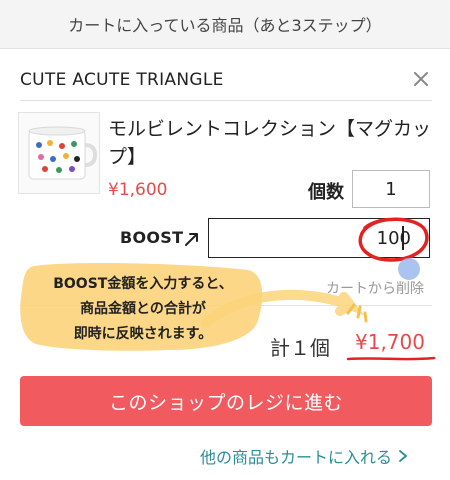 The width and height of the screenshot is (450, 480). Describe the element at coordinates (326, 192) in the screenshot. I see `quantity-label: 個数` at that location.